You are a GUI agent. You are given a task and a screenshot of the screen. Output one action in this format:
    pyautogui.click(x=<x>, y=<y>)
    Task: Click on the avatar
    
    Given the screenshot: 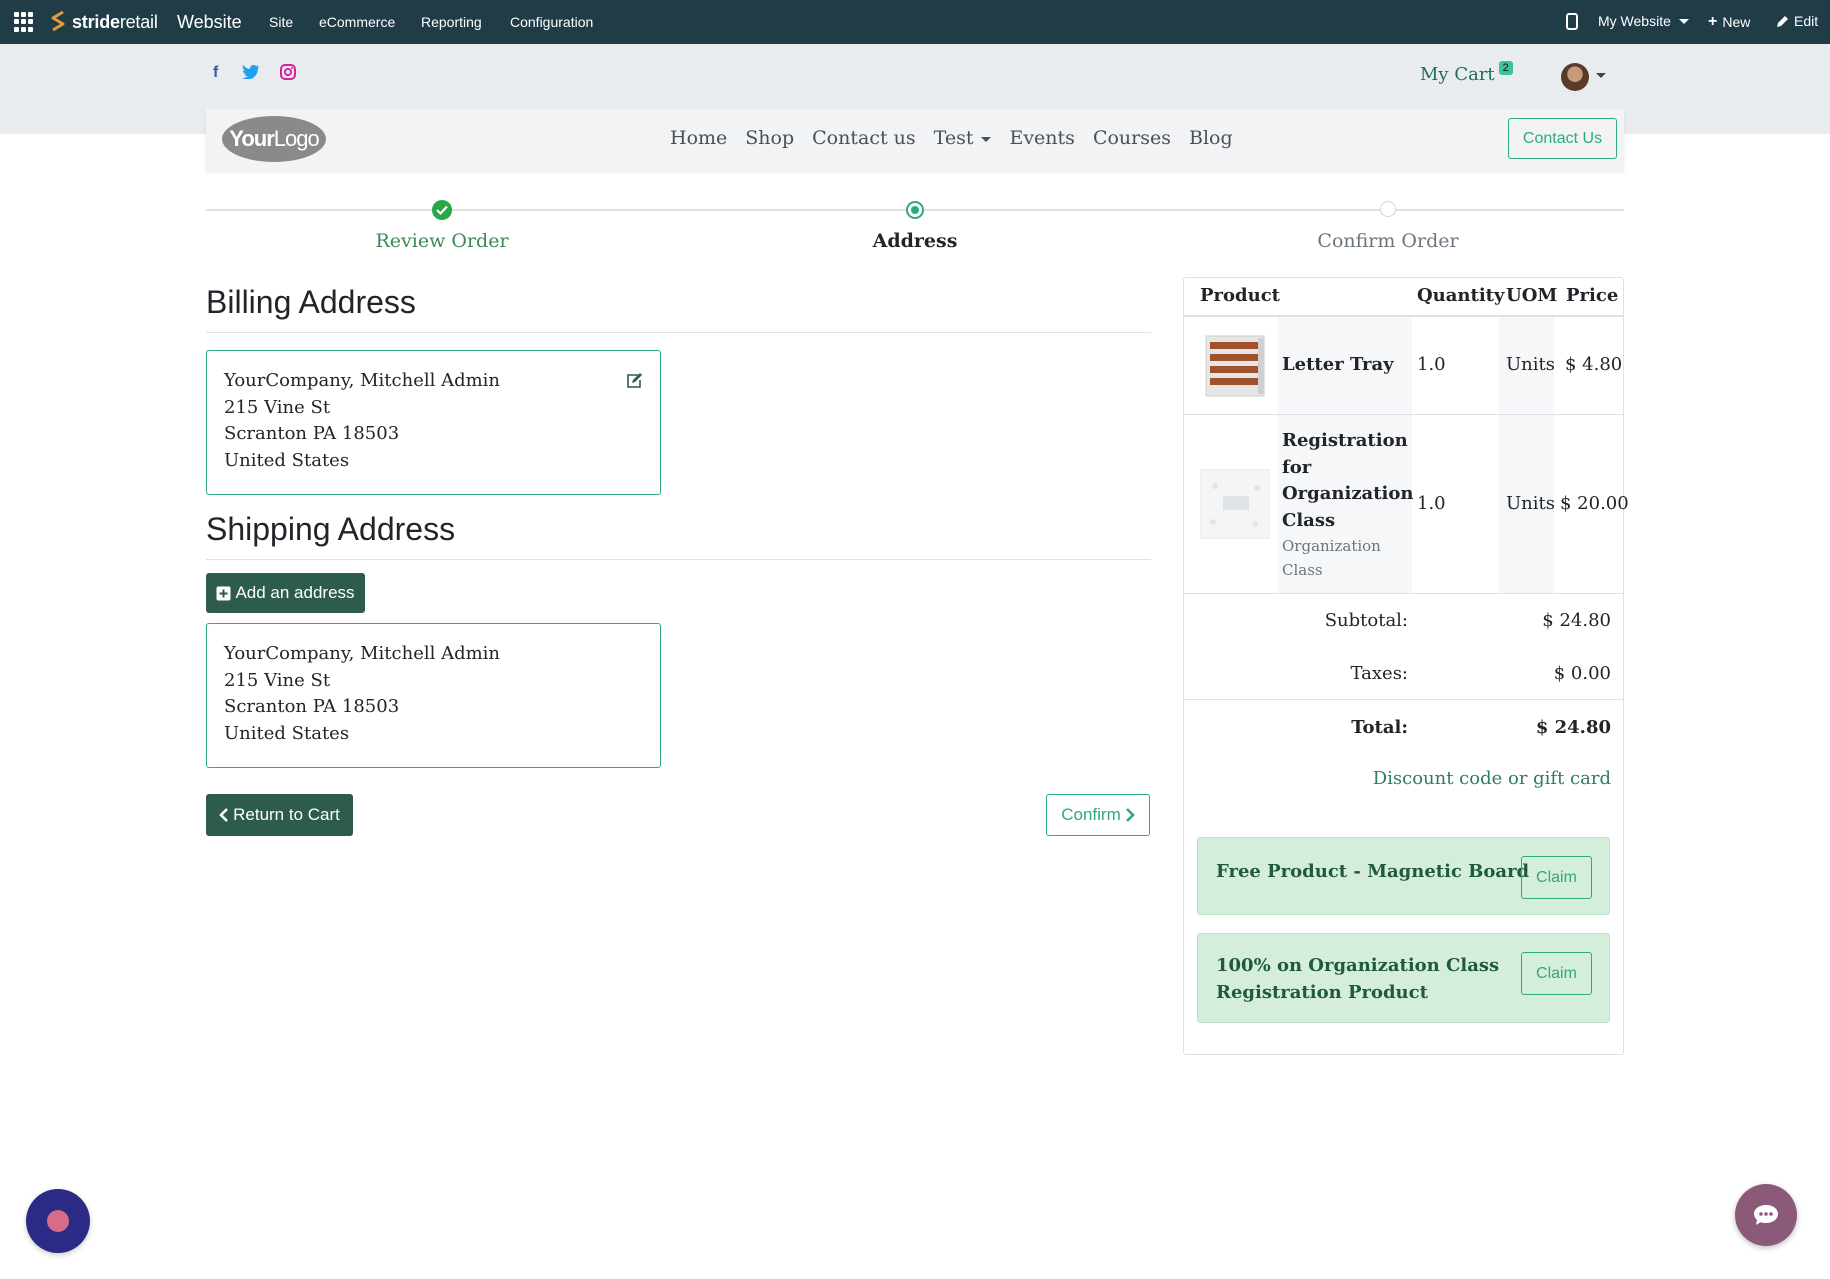 What is the action you would take?
    pyautogui.click(x=1575, y=77)
    